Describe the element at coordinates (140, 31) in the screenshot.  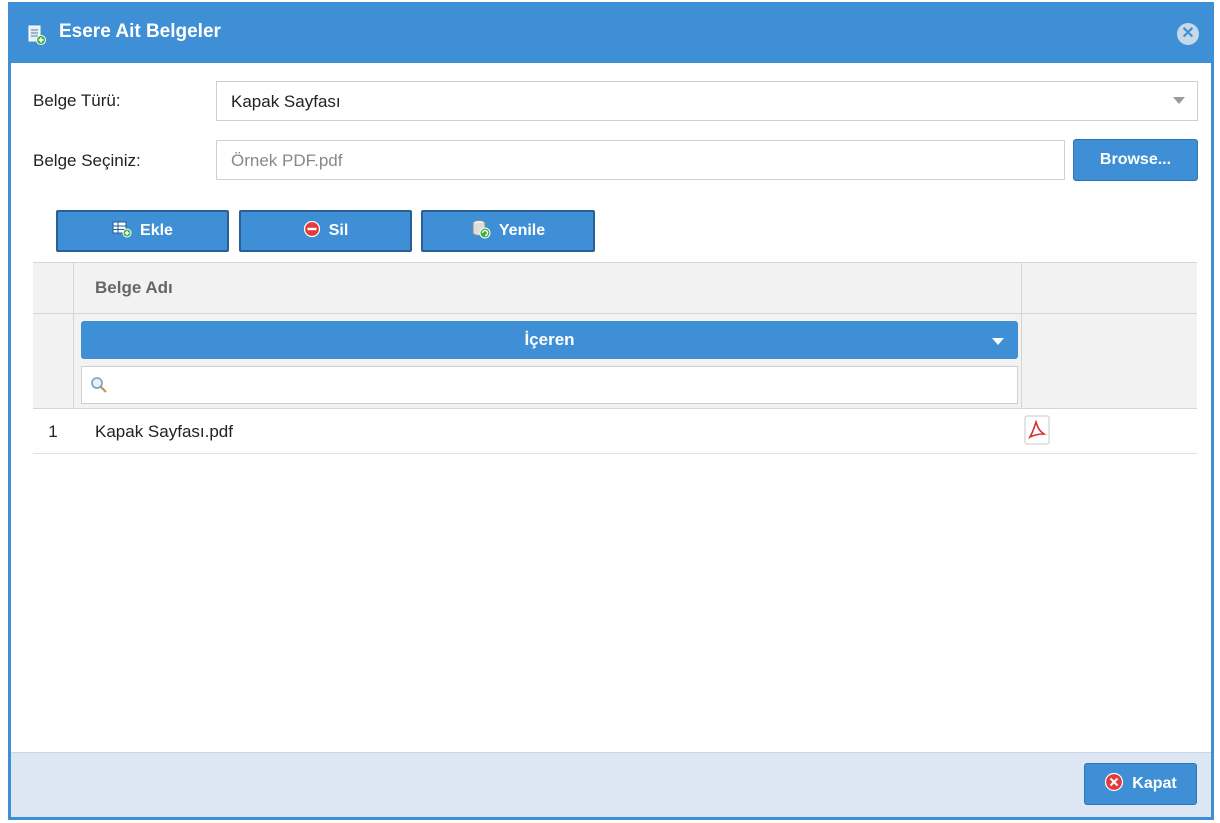
I see `dialog-title: Esere Ait Belgeler` at that location.